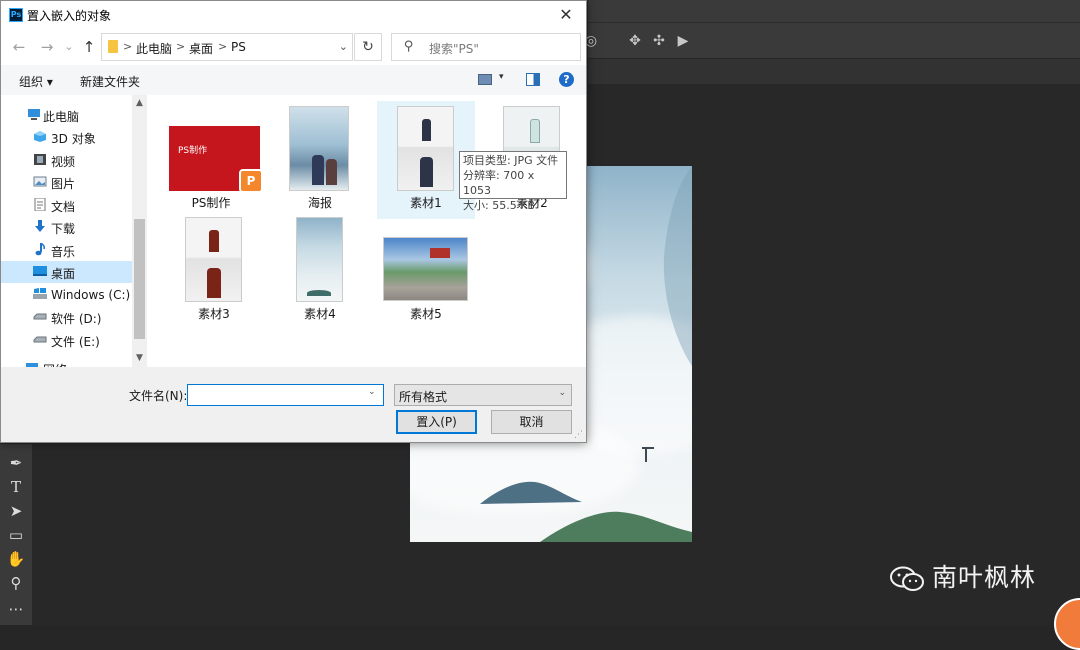 The height and width of the screenshot is (650, 1080). I want to click on sidebar-item-label: 图片, so click(63, 184).